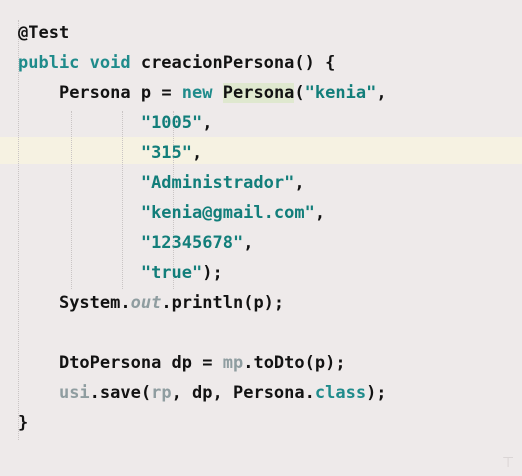 Image resolution: width=522 pixels, height=476 pixels. What do you see at coordinates (74, 393) in the screenshot?
I see `service-field: usi` at bounding box center [74, 393].